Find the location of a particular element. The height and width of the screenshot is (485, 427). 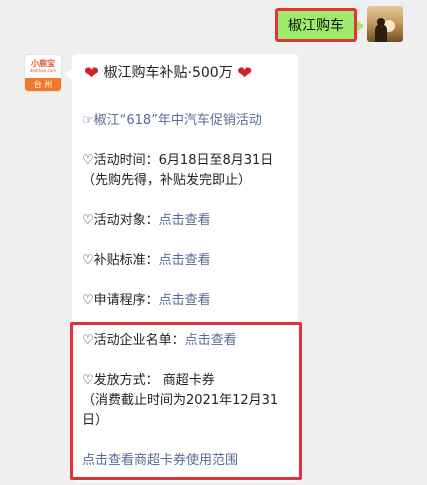

issue-note-line-2: 日） is located at coordinates (95, 420).